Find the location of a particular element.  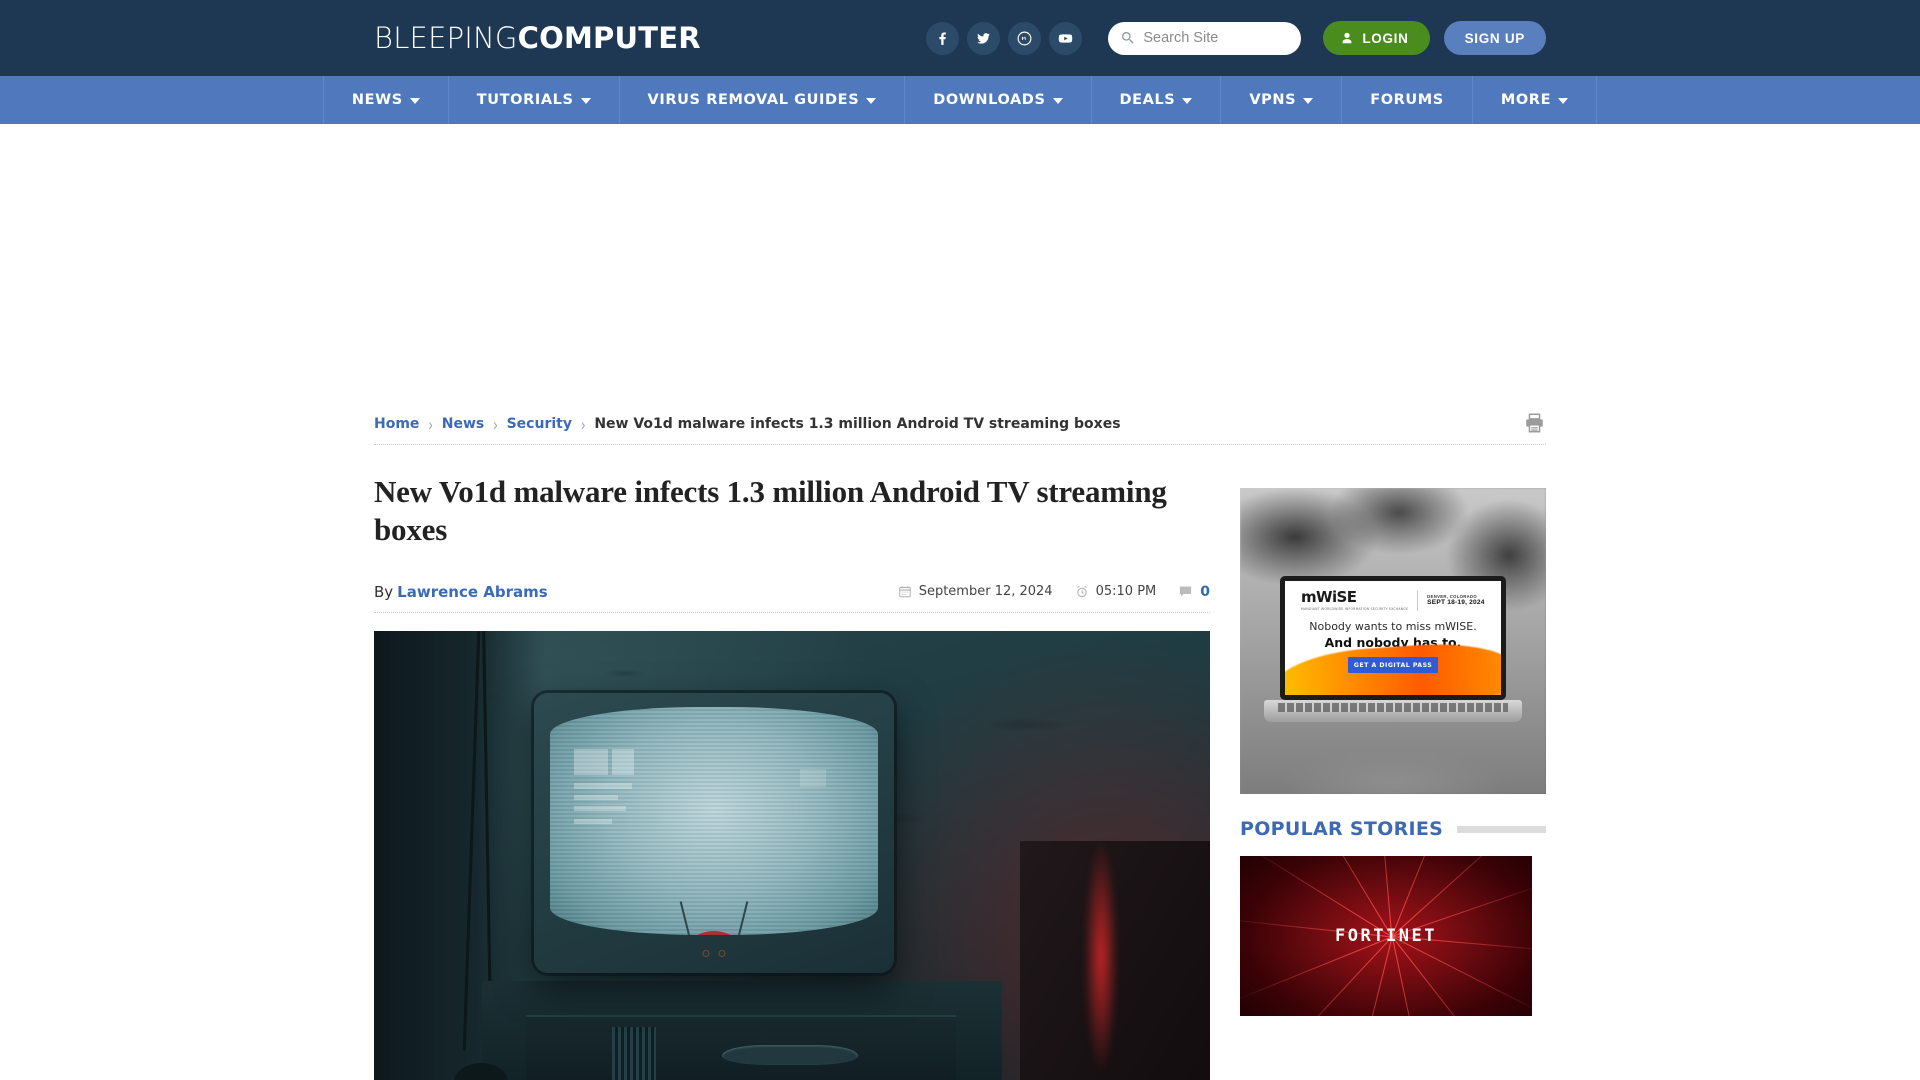

nav-label: DEALS is located at coordinates (1147, 100).